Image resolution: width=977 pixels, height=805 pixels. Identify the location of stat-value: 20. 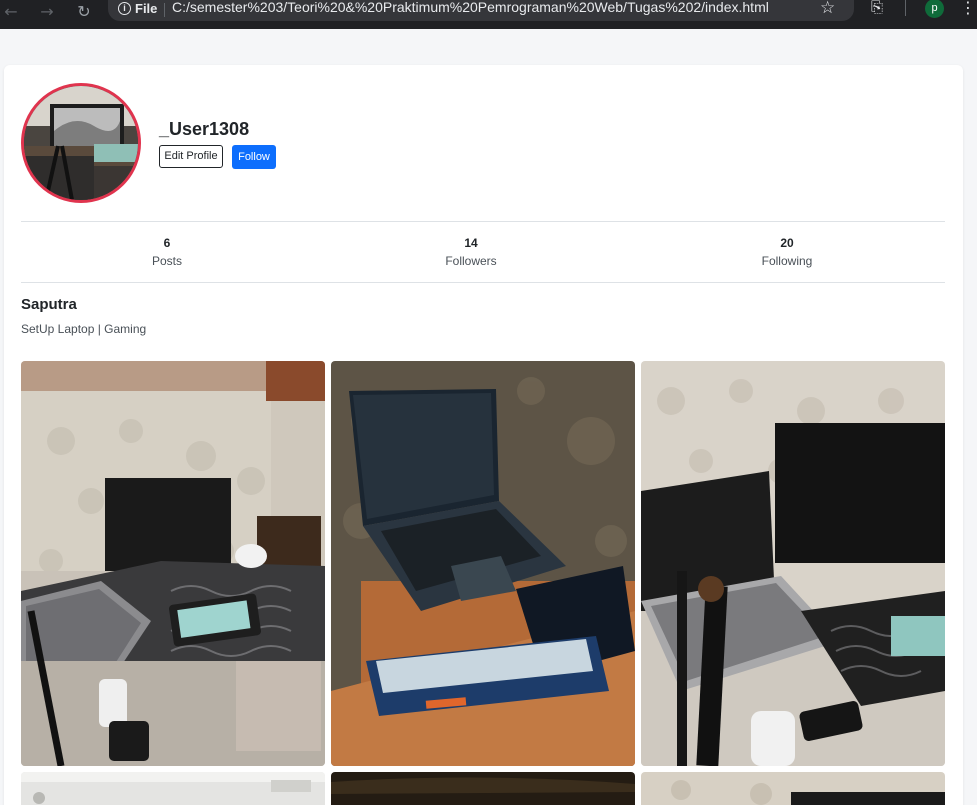
(787, 243).